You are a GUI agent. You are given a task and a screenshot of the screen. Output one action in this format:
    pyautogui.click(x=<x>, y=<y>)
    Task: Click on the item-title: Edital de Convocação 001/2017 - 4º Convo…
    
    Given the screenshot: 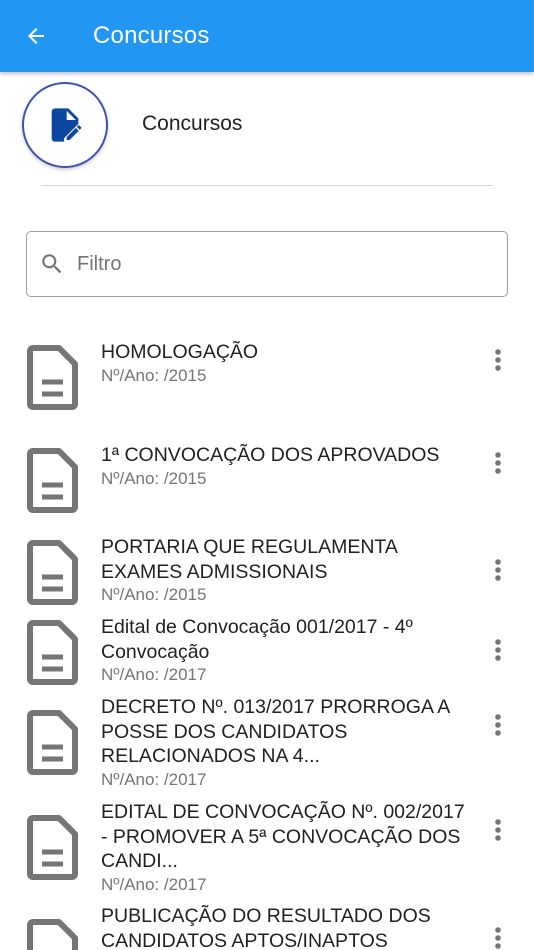 What is the action you would take?
    pyautogui.click(x=257, y=639)
    